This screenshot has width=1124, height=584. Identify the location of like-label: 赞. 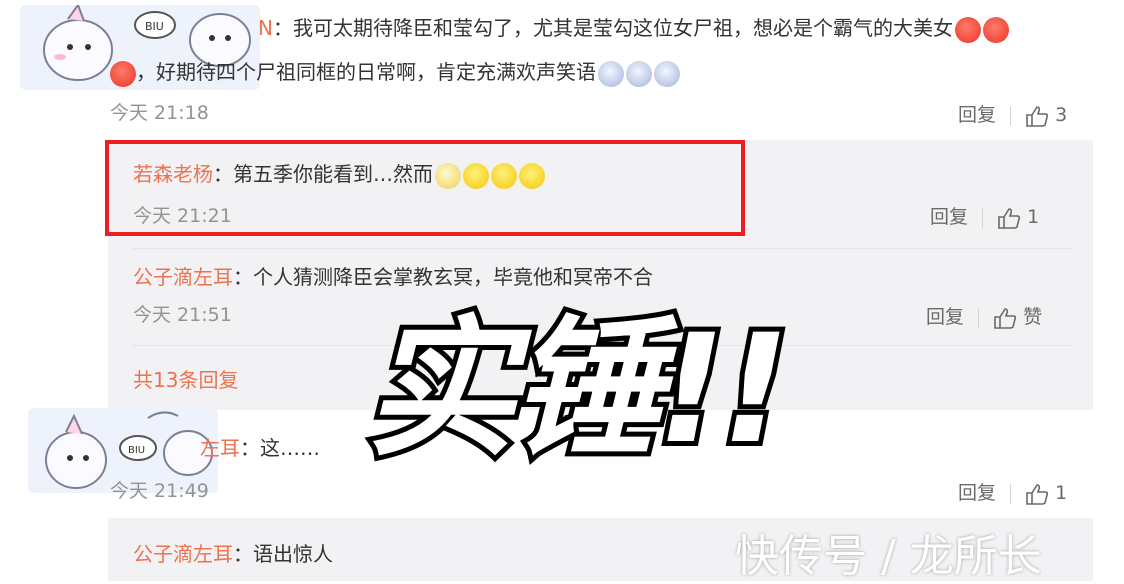
(1033, 317).